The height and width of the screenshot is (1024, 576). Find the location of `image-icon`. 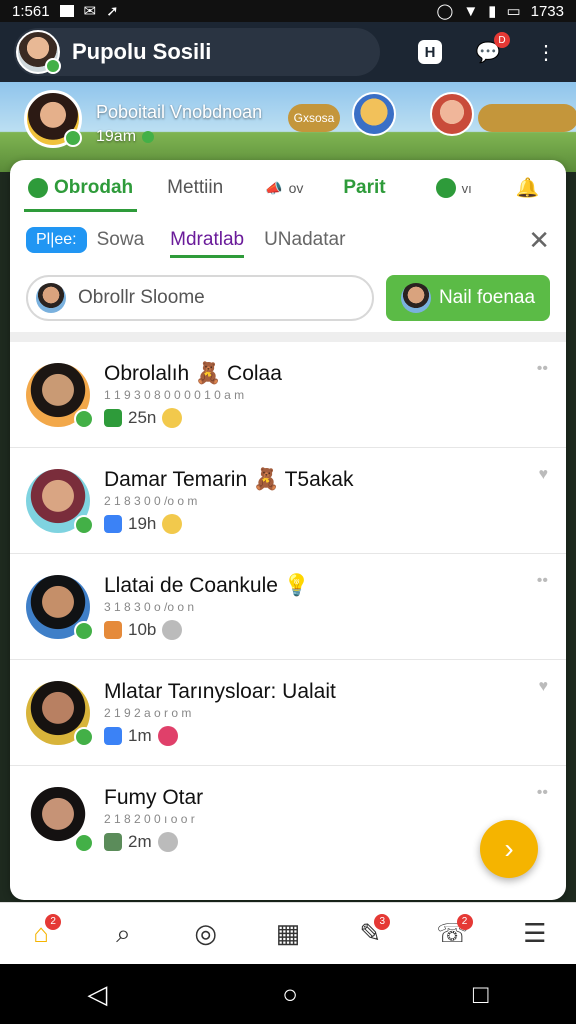

image-icon is located at coordinates (66, 11).